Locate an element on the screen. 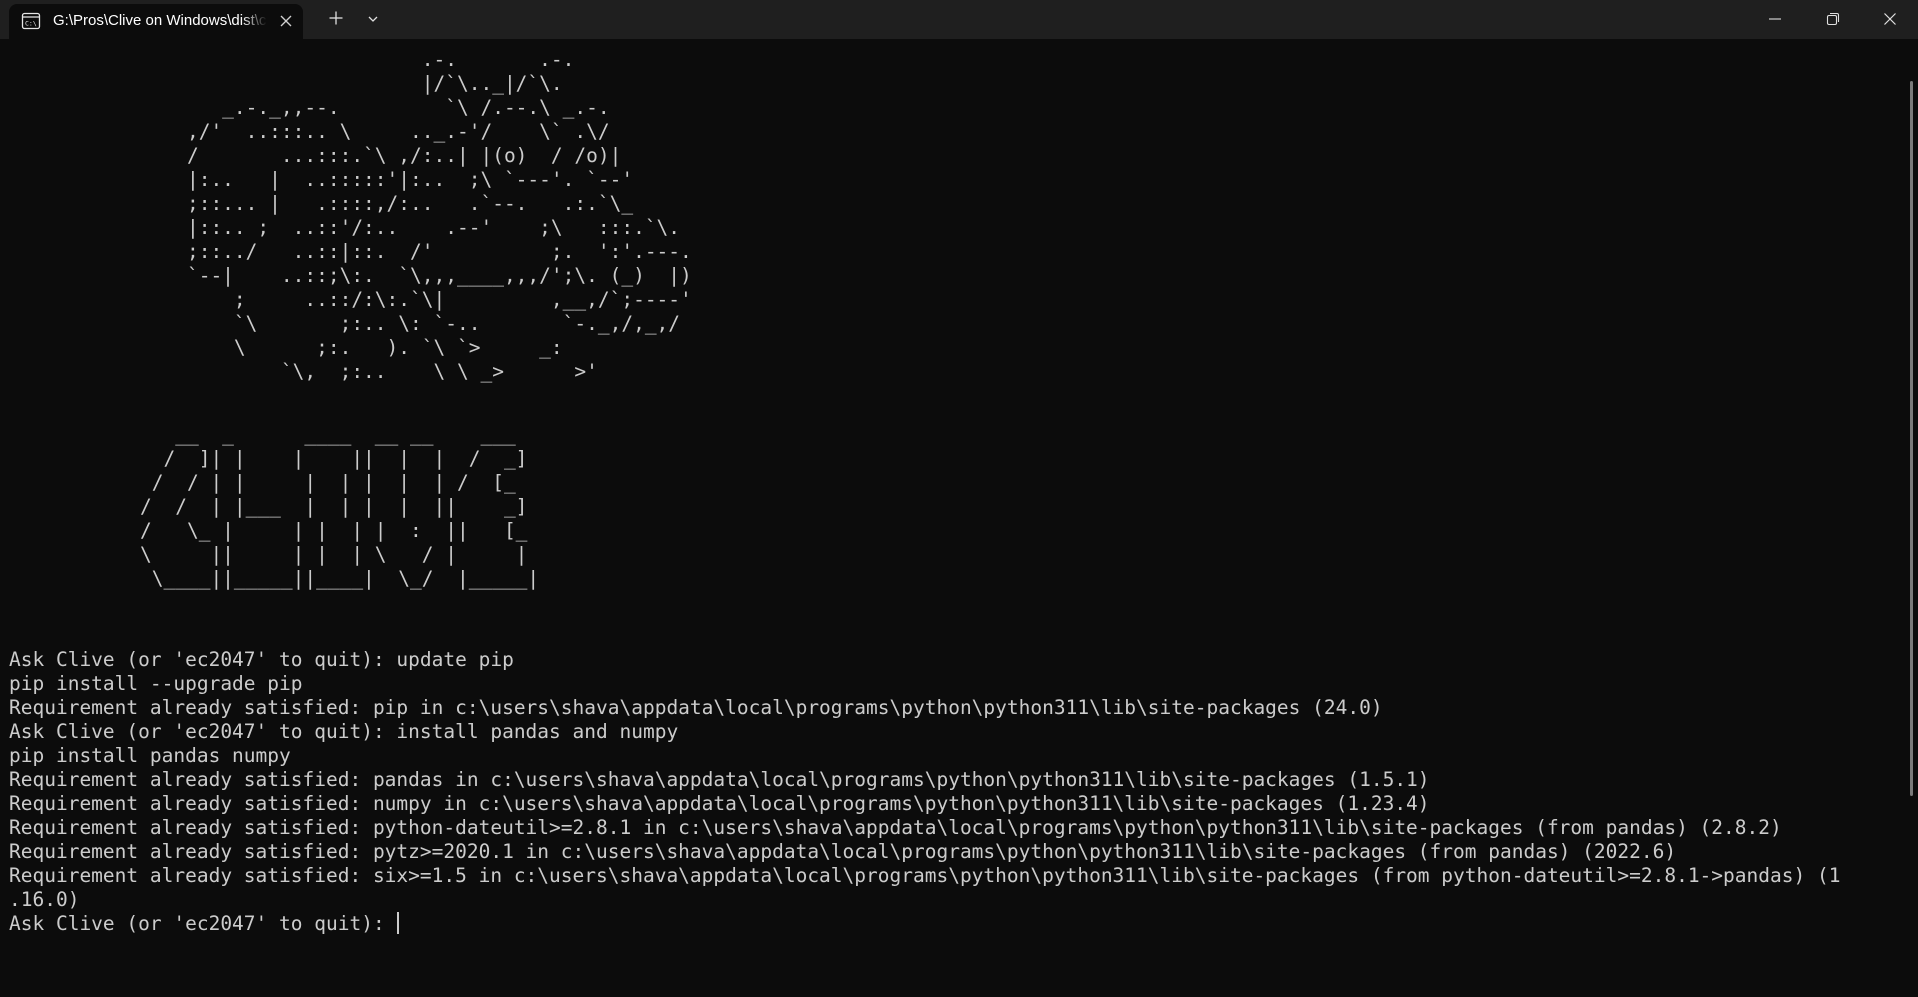  plus-icon is located at coordinates (336, 20).